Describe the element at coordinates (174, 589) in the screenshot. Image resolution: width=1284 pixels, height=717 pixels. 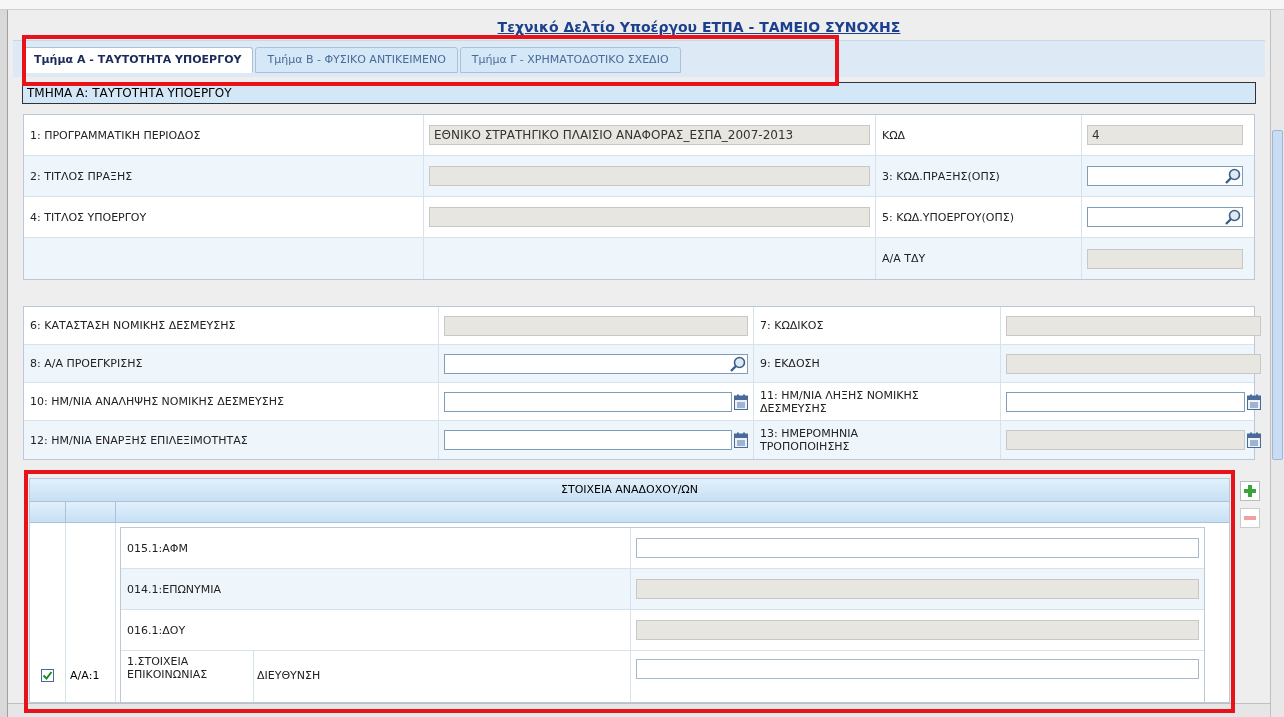
I see `field-label: 014.1:ΕΠΩΝΥΜΙΑ` at that location.